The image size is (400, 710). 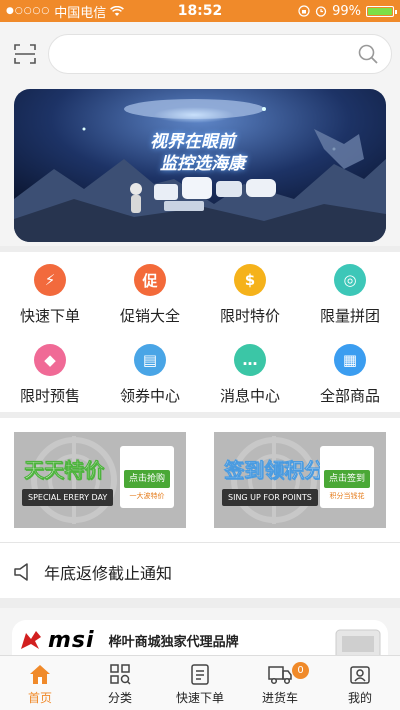 I want to click on tab-truck: 进货车 0, so click(x=280, y=683).